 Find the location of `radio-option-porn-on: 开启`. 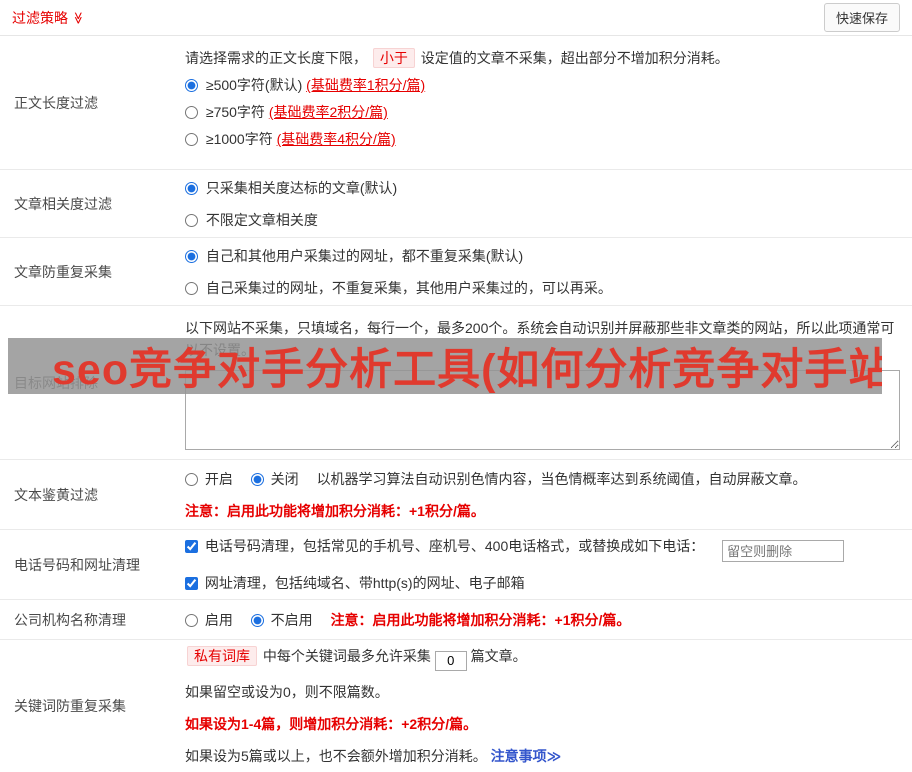

radio-option-porn-on: 开启 is located at coordinates (211, 479).